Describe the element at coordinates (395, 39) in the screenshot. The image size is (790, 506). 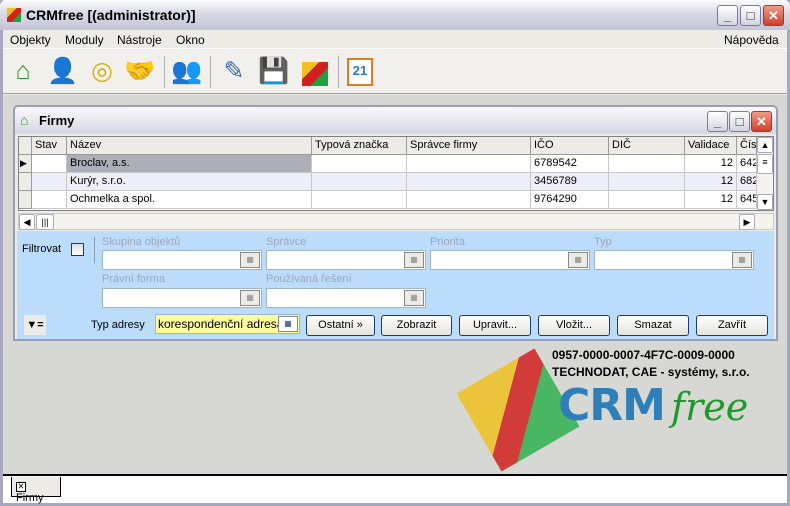
I see `menu-bar: Objekty Moduly Nástroje Okno Nápověda` at that location.